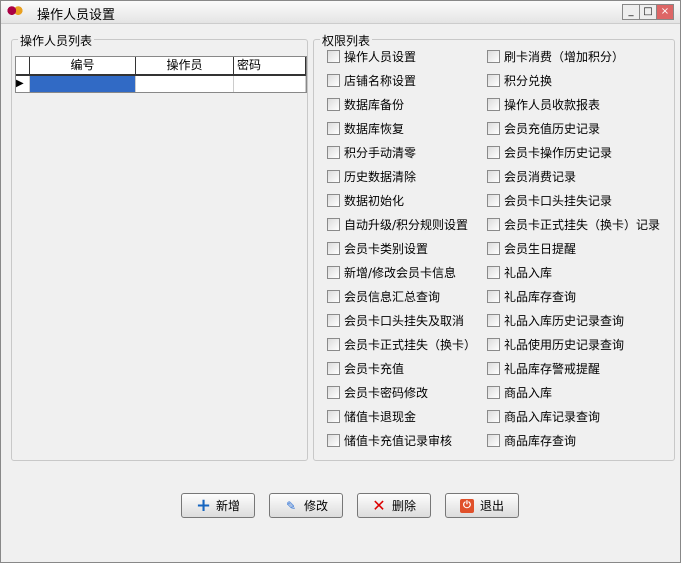  I want to click on operator-grid: 编号 操作员 密码 ▶, so click(161, 74).